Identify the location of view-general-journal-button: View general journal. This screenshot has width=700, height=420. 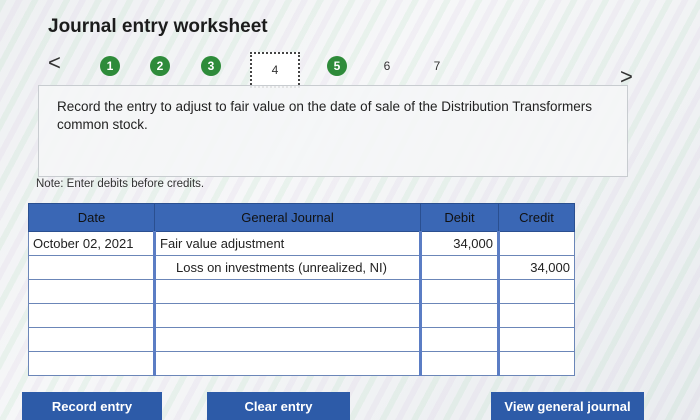
(567, 406).